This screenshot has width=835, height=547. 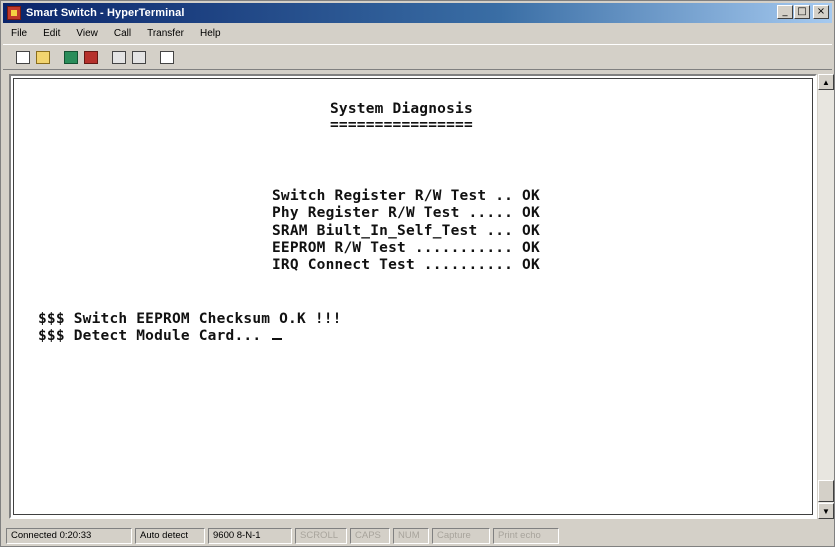 What do you see at coordinates (526, 535) in the screenshot?
I see `status-print-echo: Print echo` at bounding box center [526, 535].